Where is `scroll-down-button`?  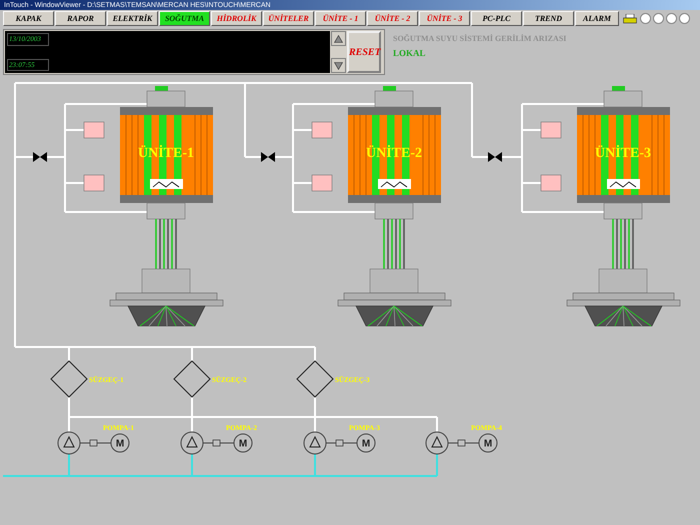
scroll-down-button is located at coordinates (338, 65).